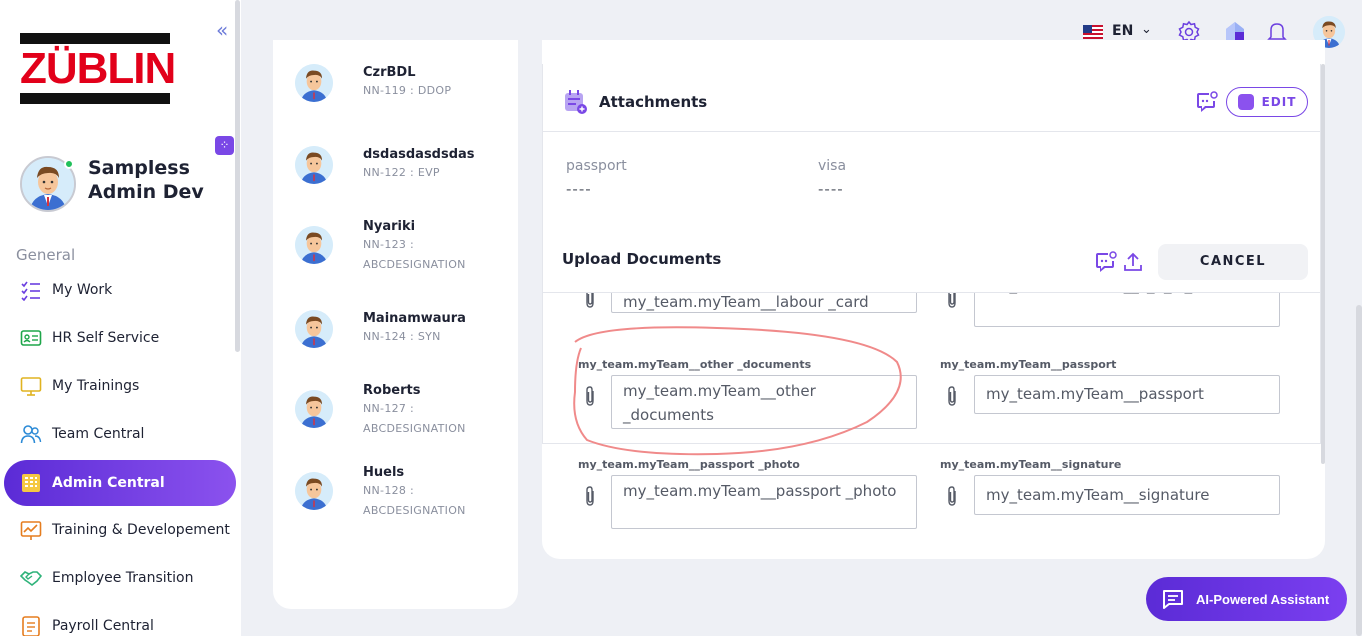 The image size is (1362, 636). I want to click on file-input-passport-photo: my_team.myTeam__passport _photo, so click(764, 502).